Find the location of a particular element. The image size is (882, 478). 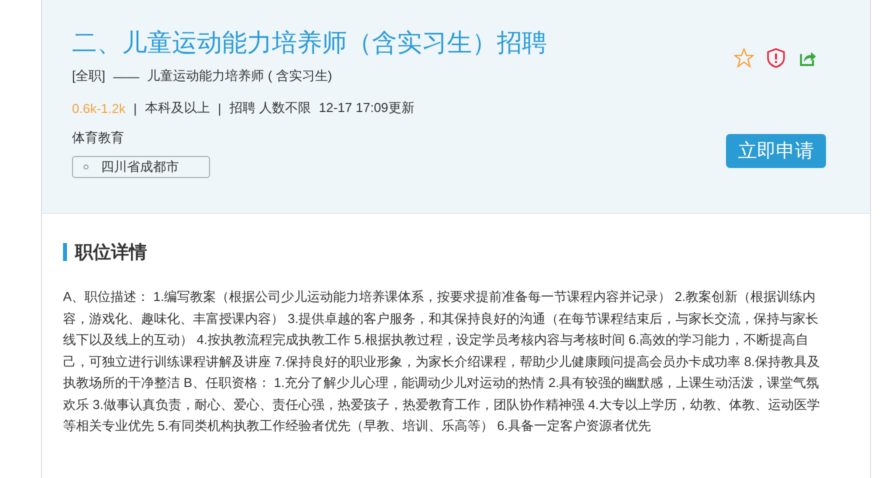

job-type: [全职] is located at coordinates (89, 76).